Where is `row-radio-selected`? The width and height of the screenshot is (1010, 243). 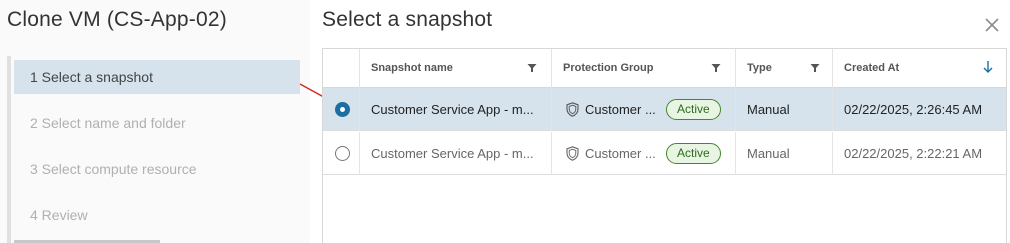
row-radio-selected is located at coordinates (342, 109).